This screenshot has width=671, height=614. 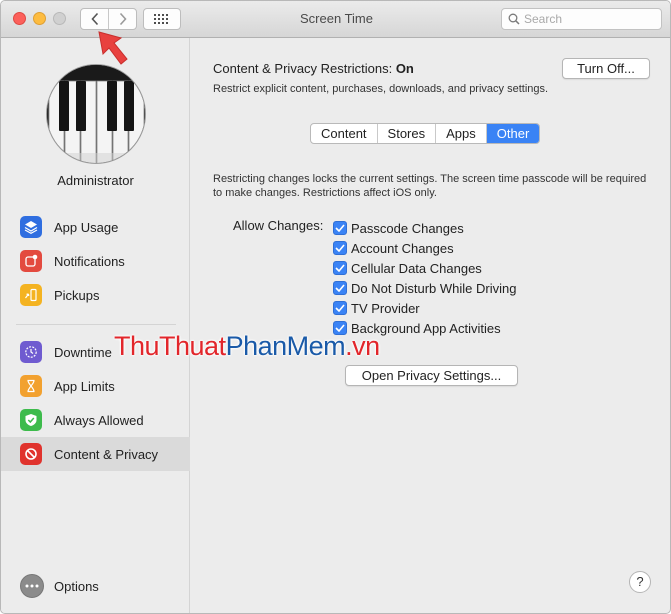 I want to click on avatar, so click(x=96, y=114).